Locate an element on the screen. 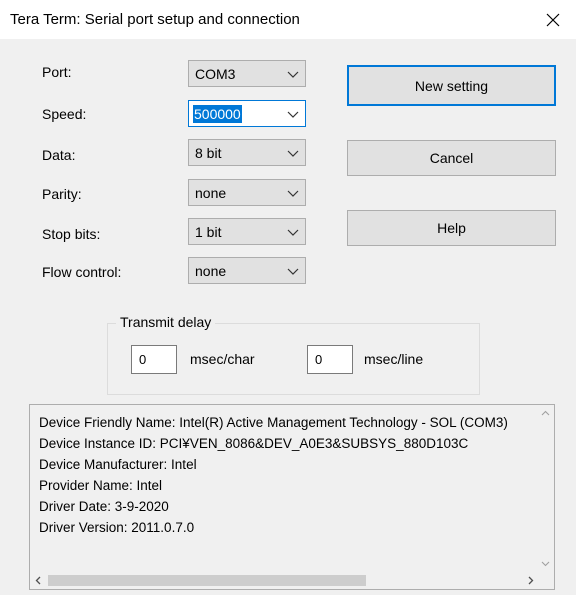 This screenshot has height=595, width=576. data-value: 8 bit is located at coordinates (208, 153).